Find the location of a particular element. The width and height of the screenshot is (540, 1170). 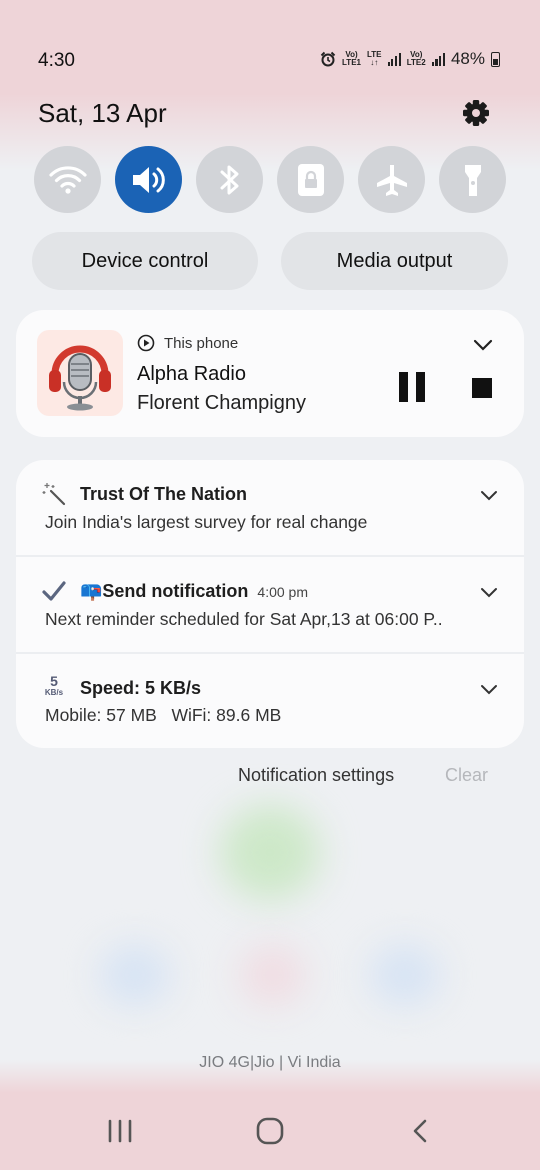

notification-settings-button: Notification settings is located at coordinates (316, 775).